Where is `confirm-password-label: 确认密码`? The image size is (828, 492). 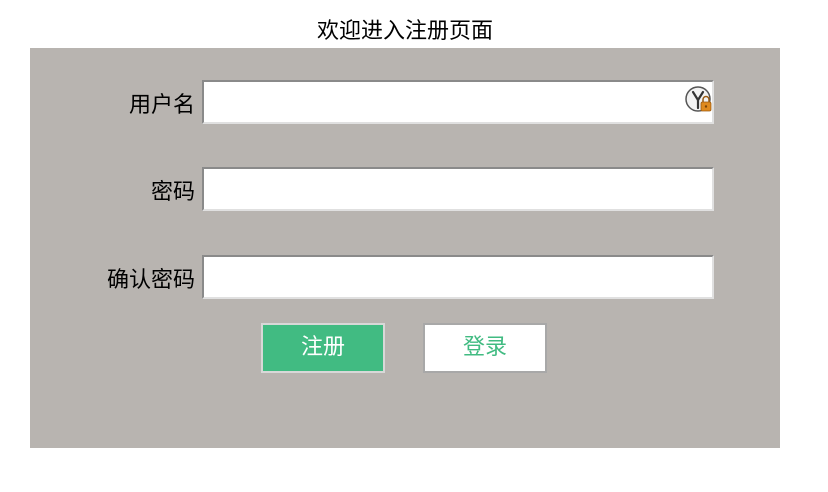 confirm-password-label: 确认密码 is located at coordinates (150, 280).